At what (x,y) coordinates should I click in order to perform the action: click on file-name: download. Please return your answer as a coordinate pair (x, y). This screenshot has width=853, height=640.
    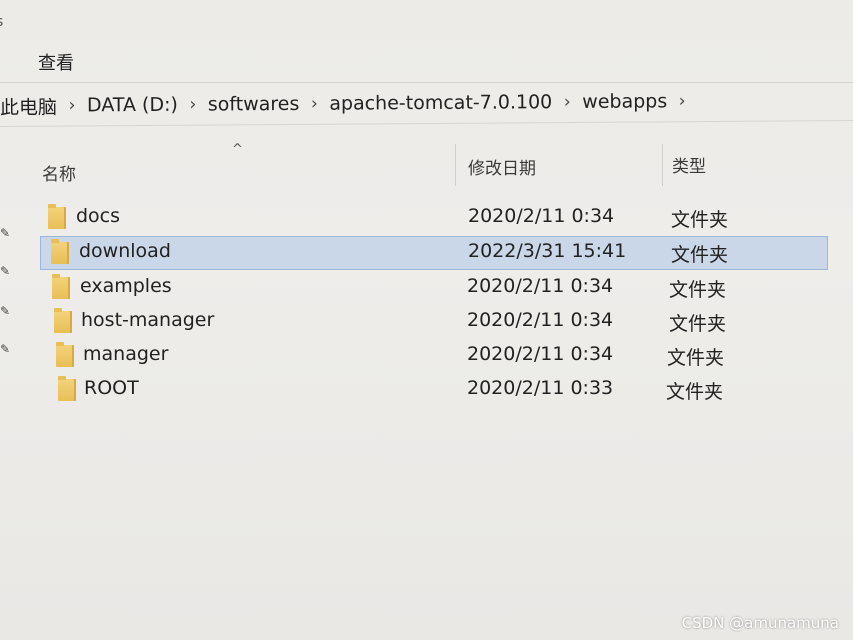
    Looking at the image, I should click on (125, 251).